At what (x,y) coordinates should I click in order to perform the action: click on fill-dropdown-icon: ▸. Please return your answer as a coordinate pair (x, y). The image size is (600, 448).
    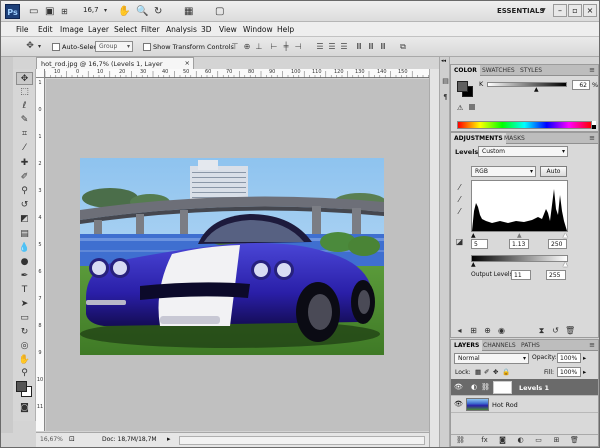
    Looking at the image, I should click on (584, 372).